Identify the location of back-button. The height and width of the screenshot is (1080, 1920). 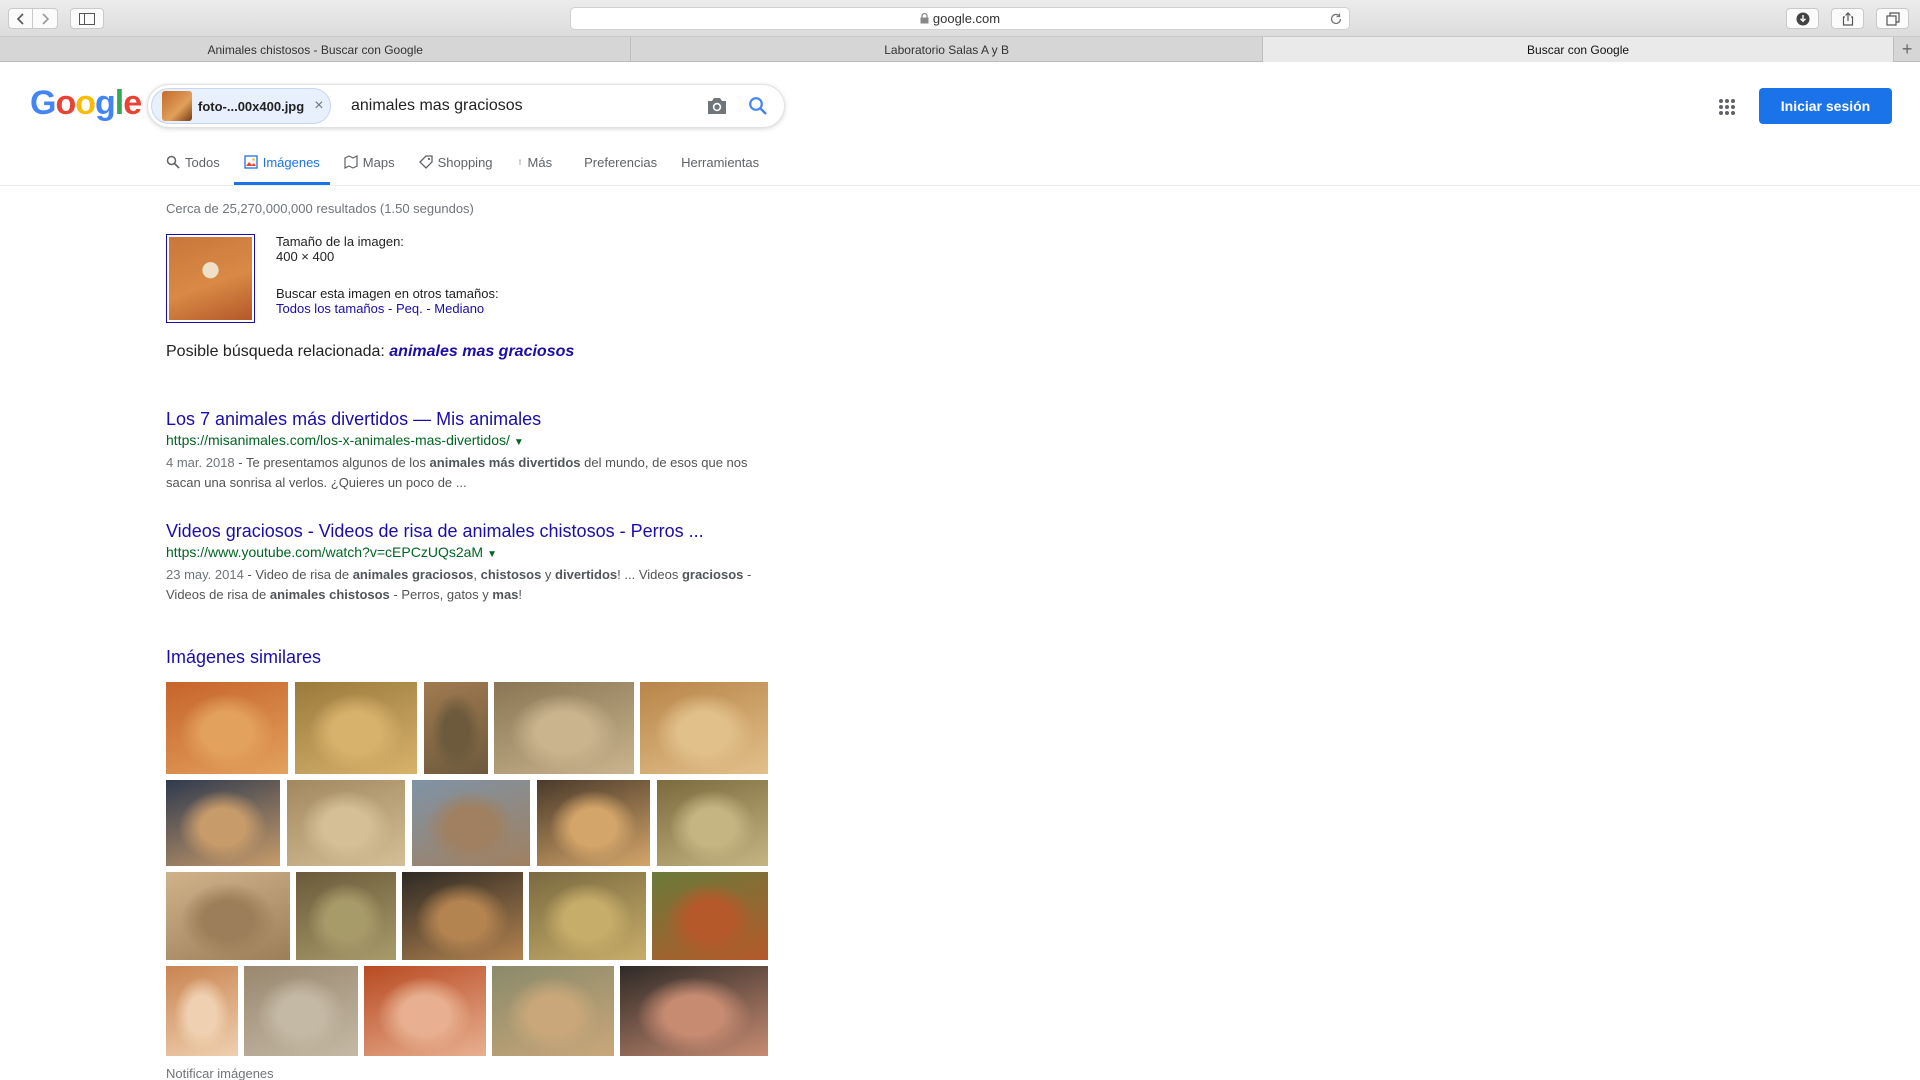
(20, 18).